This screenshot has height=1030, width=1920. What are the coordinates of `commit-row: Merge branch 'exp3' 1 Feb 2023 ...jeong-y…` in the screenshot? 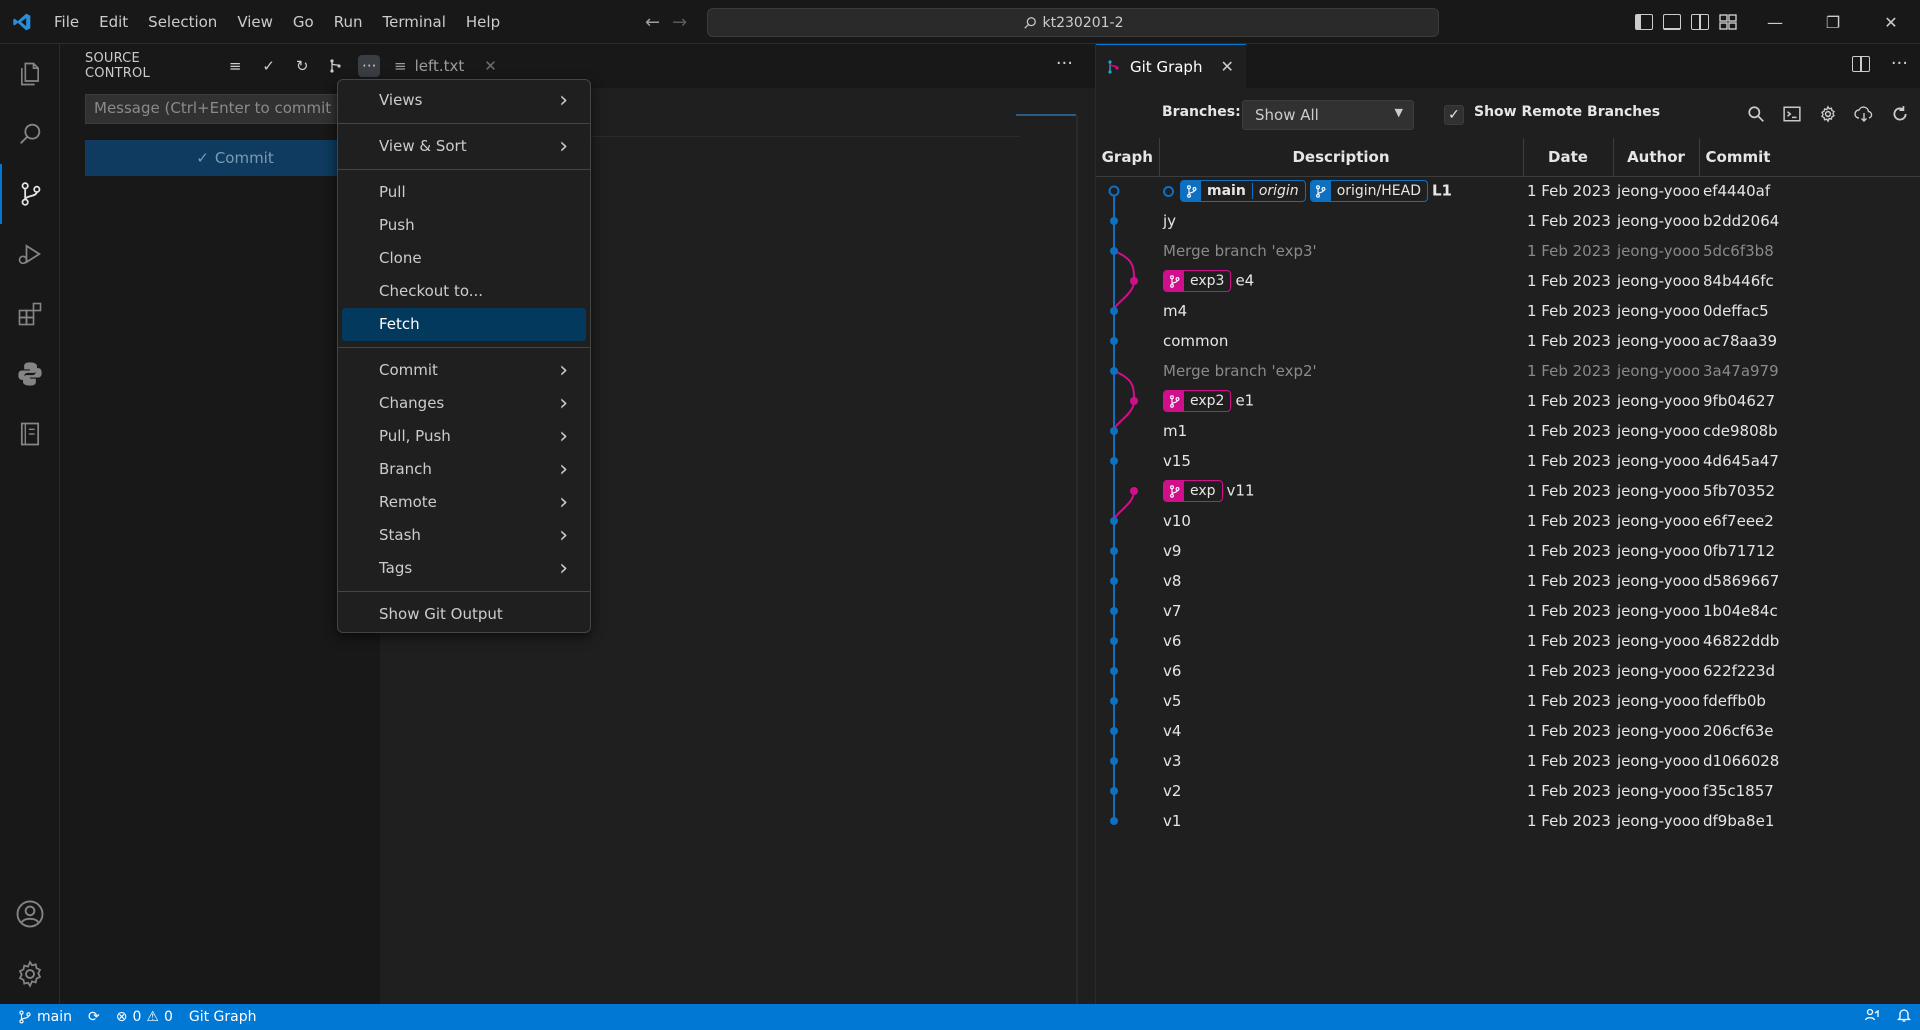 It's located at (1508, 251).